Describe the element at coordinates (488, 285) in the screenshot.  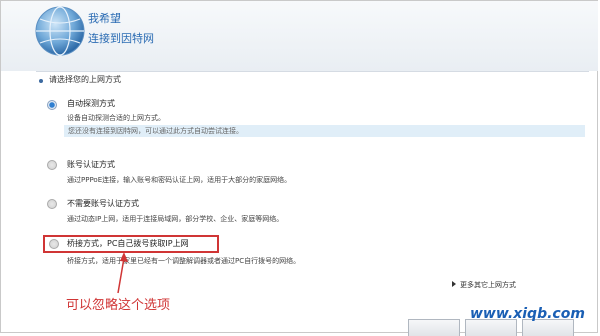
I see `more-methods-link: 更多其它上网方式` at that location.